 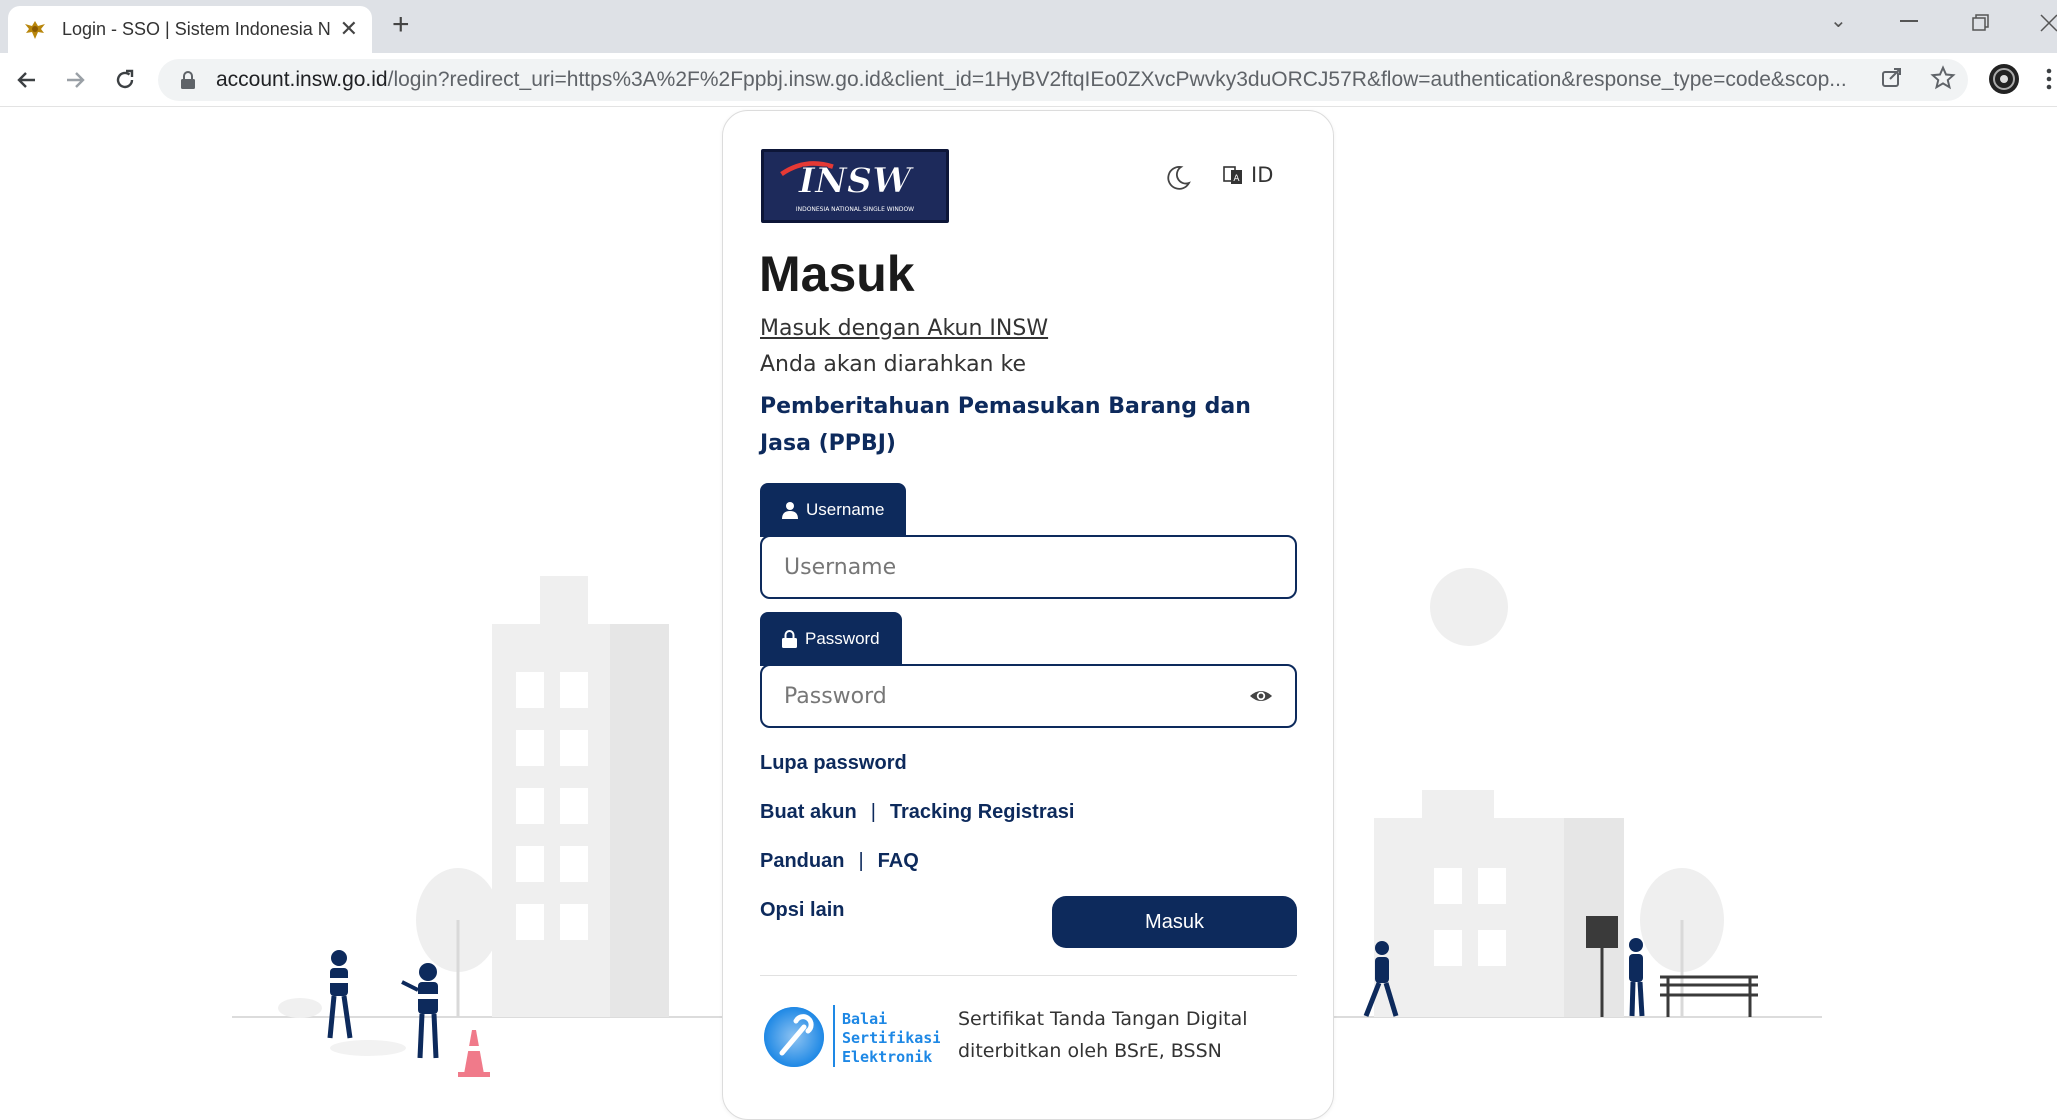 What do you see at coordinates (340, 994) in the screenshot?
I see `worker-figure-left` at bounding box center [340, 994].